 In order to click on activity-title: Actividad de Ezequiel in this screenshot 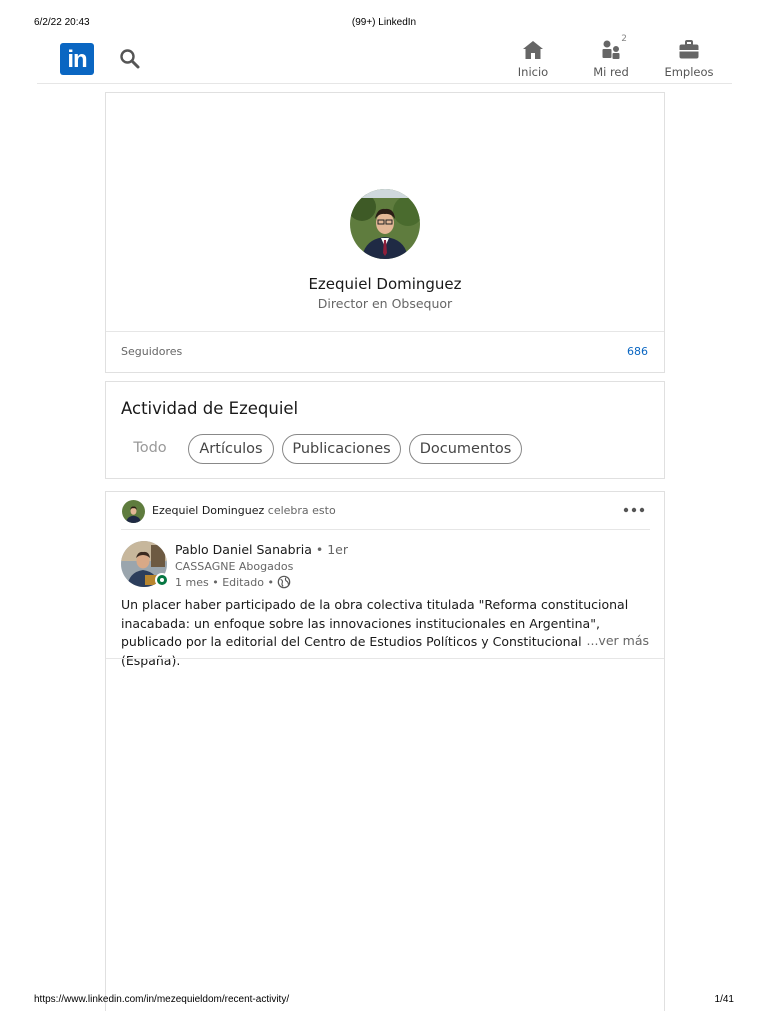, I will do `click(210, 408)`.